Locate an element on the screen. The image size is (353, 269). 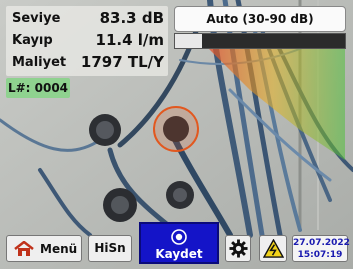
level-label: Seviye is located at coordinates (36, 18).